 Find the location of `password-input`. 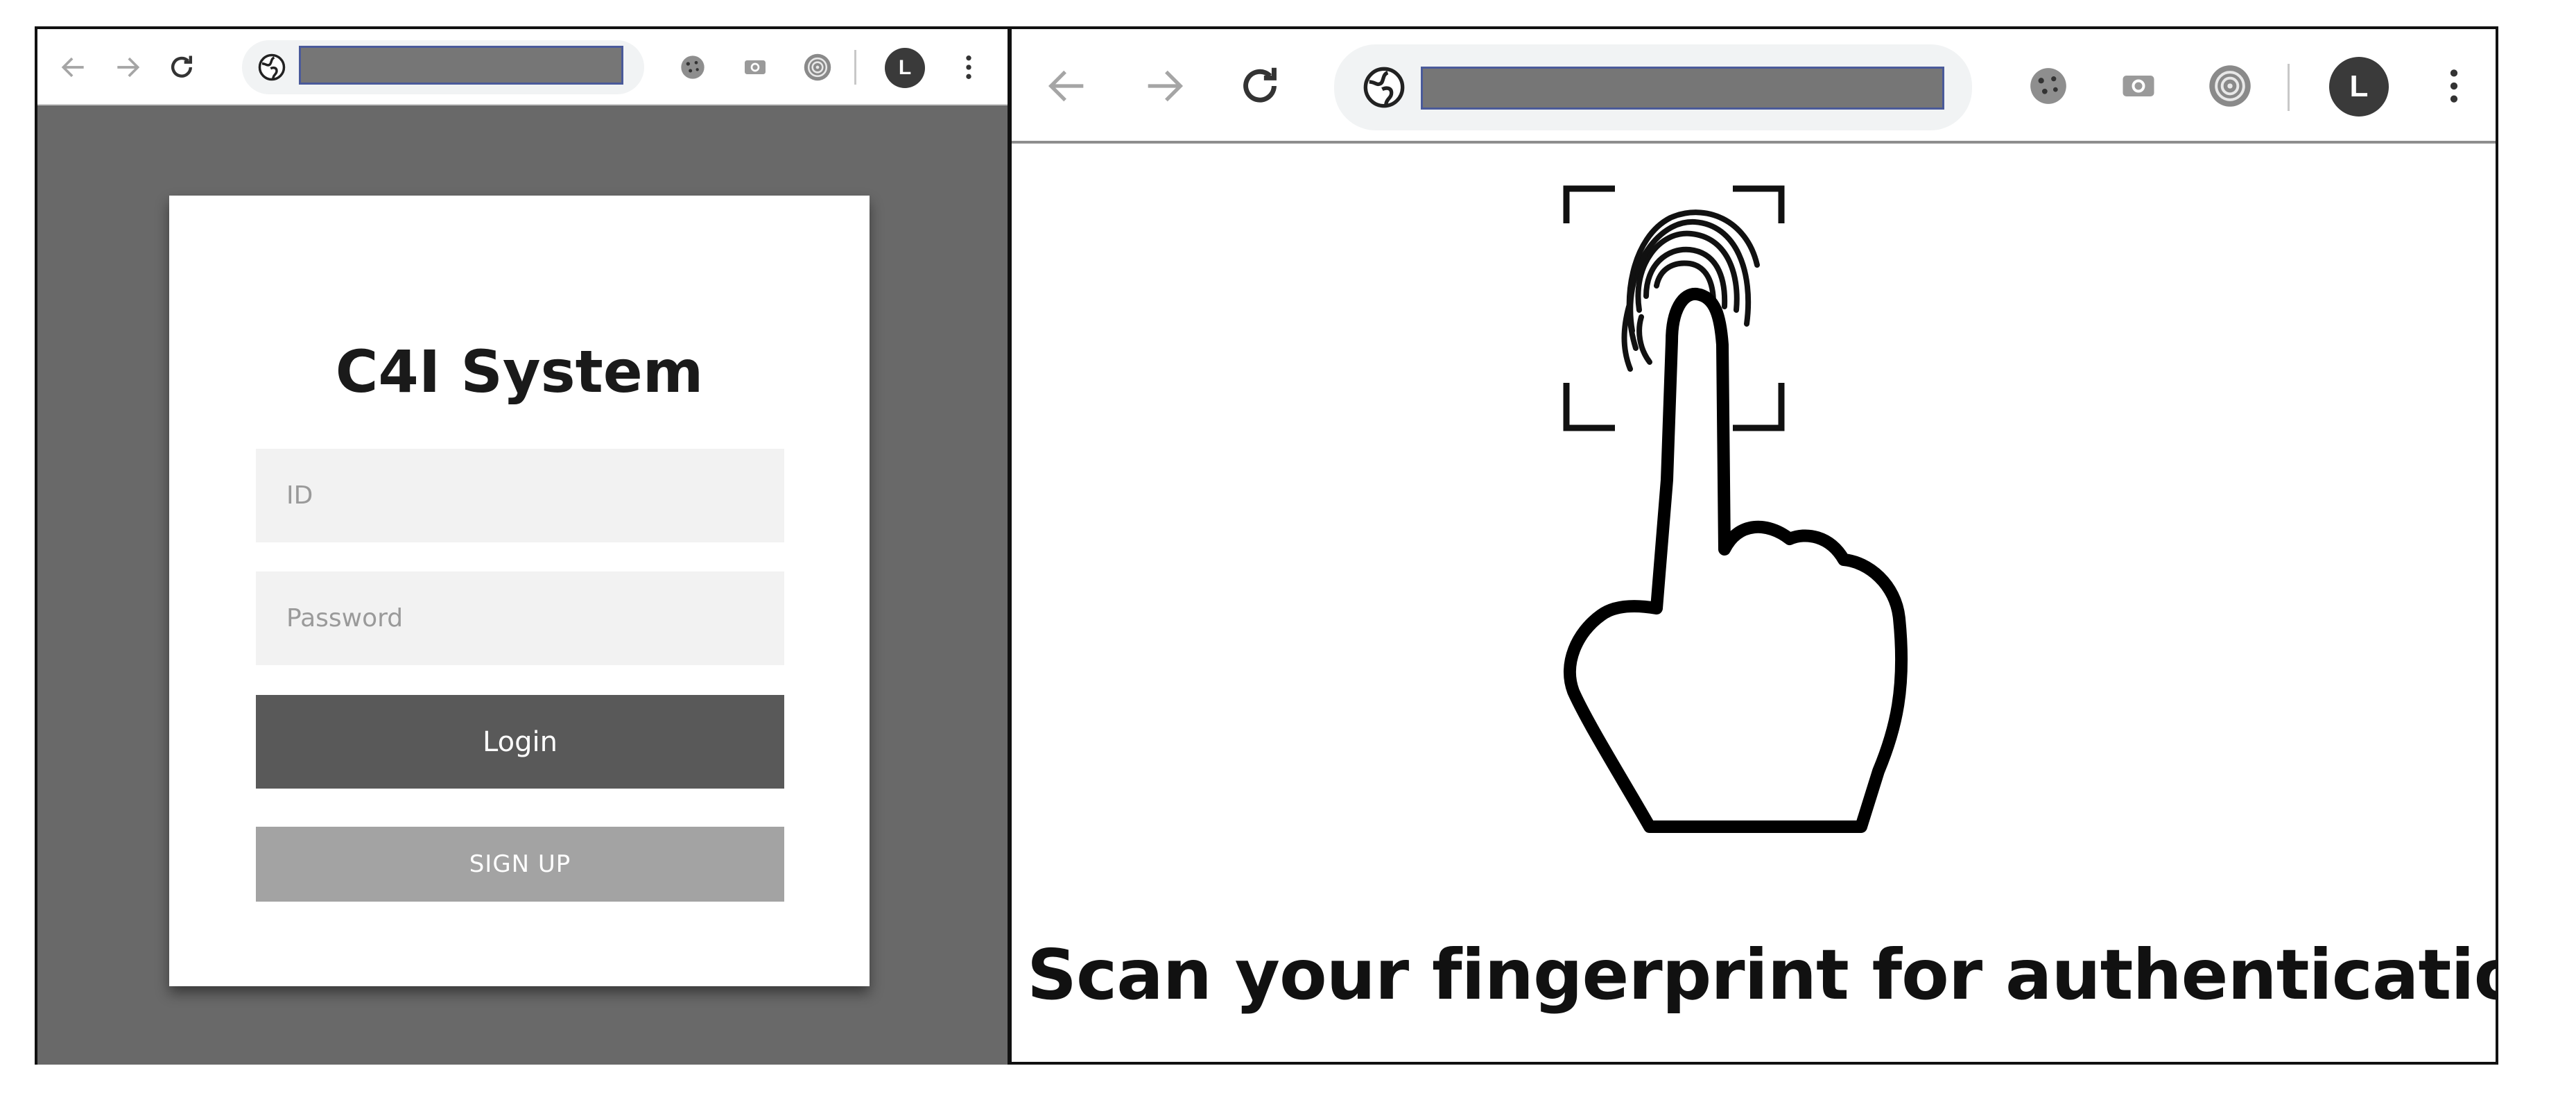

password-input is located at coordinates (520, 618).